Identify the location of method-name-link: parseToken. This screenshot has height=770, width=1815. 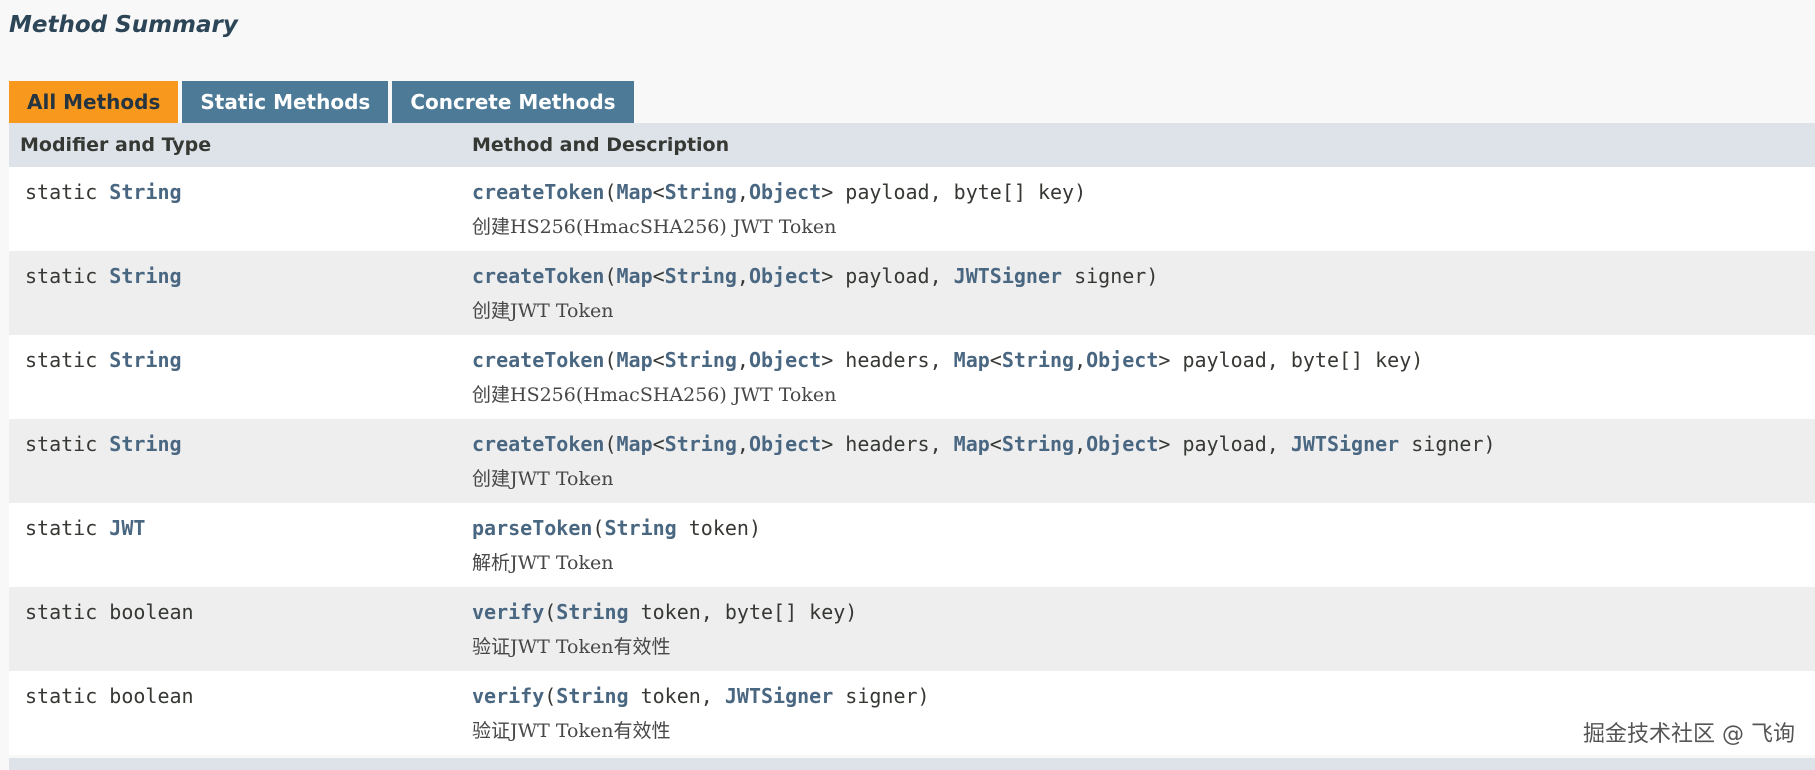
(532, 528).